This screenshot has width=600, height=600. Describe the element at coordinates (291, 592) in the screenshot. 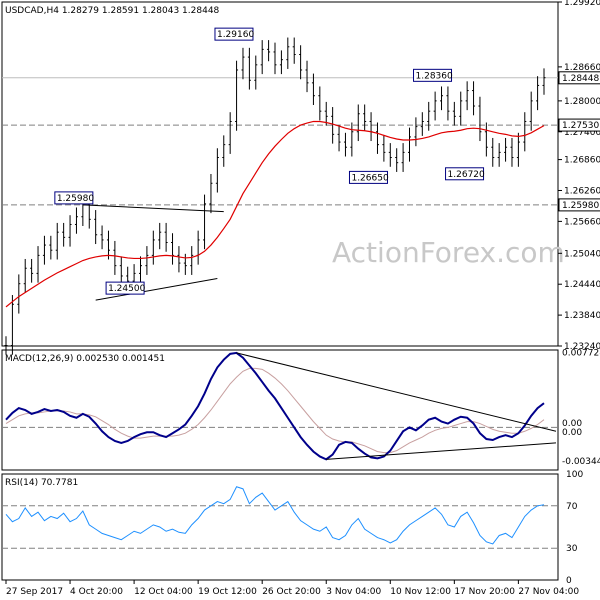

I see `x-tick-label: 26 Oct 20:00` at that location.